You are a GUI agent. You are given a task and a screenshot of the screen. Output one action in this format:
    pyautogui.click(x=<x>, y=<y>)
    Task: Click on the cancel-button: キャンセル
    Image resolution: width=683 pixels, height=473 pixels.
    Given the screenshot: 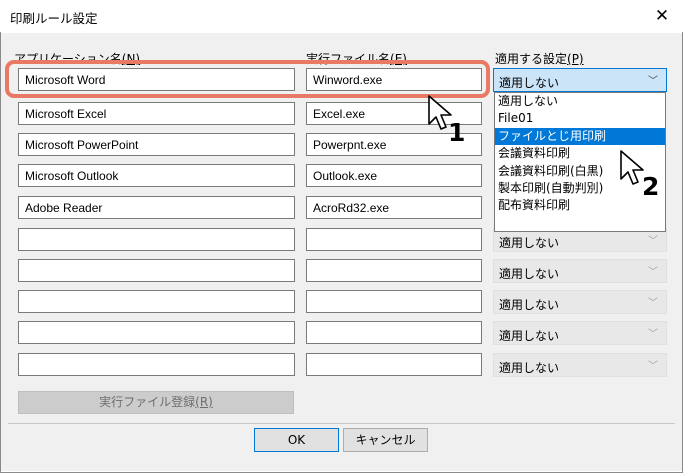 What is the action you would take?
    pyautogui.click(x=385, y=440)
    